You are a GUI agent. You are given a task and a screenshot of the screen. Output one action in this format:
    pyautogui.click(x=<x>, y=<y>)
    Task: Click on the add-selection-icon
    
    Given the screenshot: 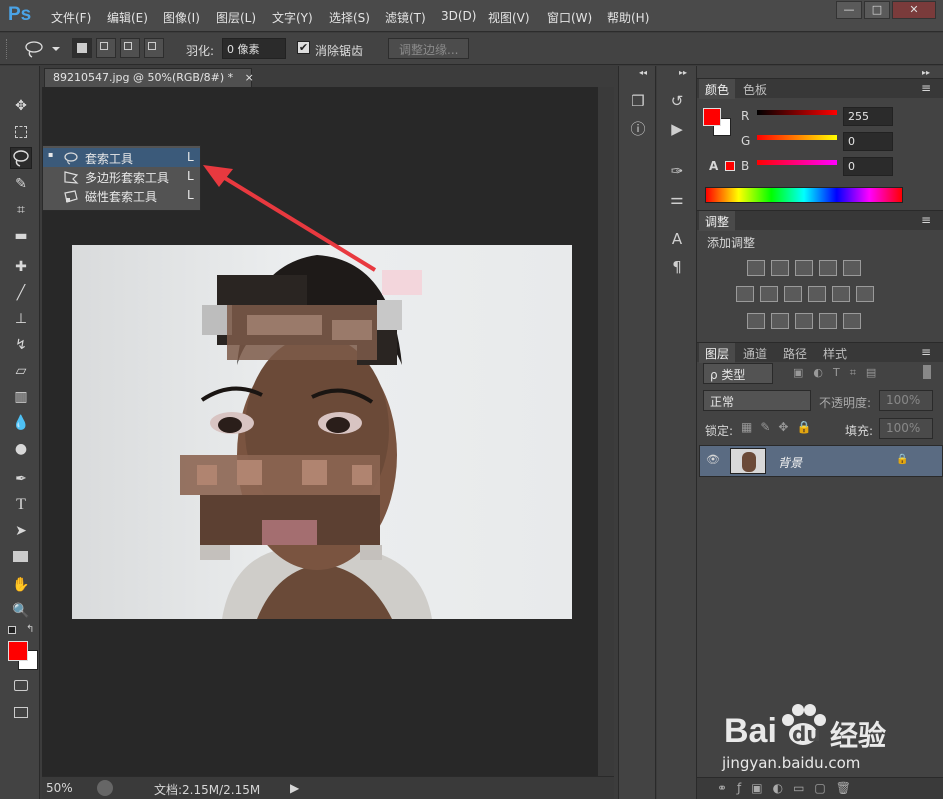 What is the action you would take?
    pyautogui.click(x=106, y=48)
    